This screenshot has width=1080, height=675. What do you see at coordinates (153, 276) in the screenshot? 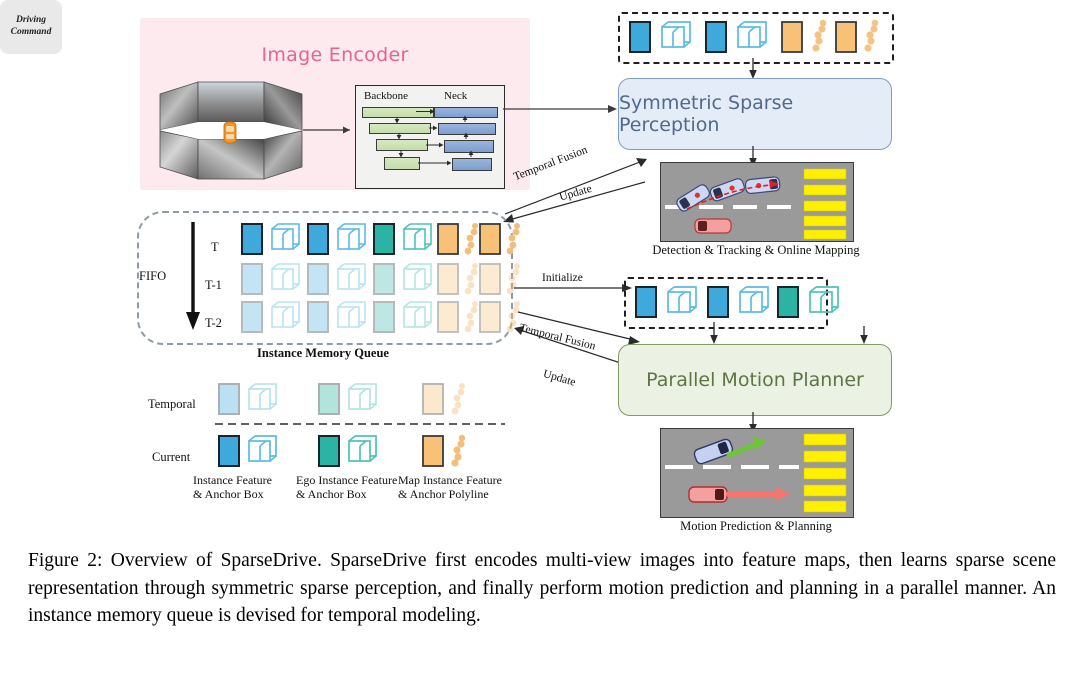
I see `fifo-label: FIFO` at bounding box center [153, 276].